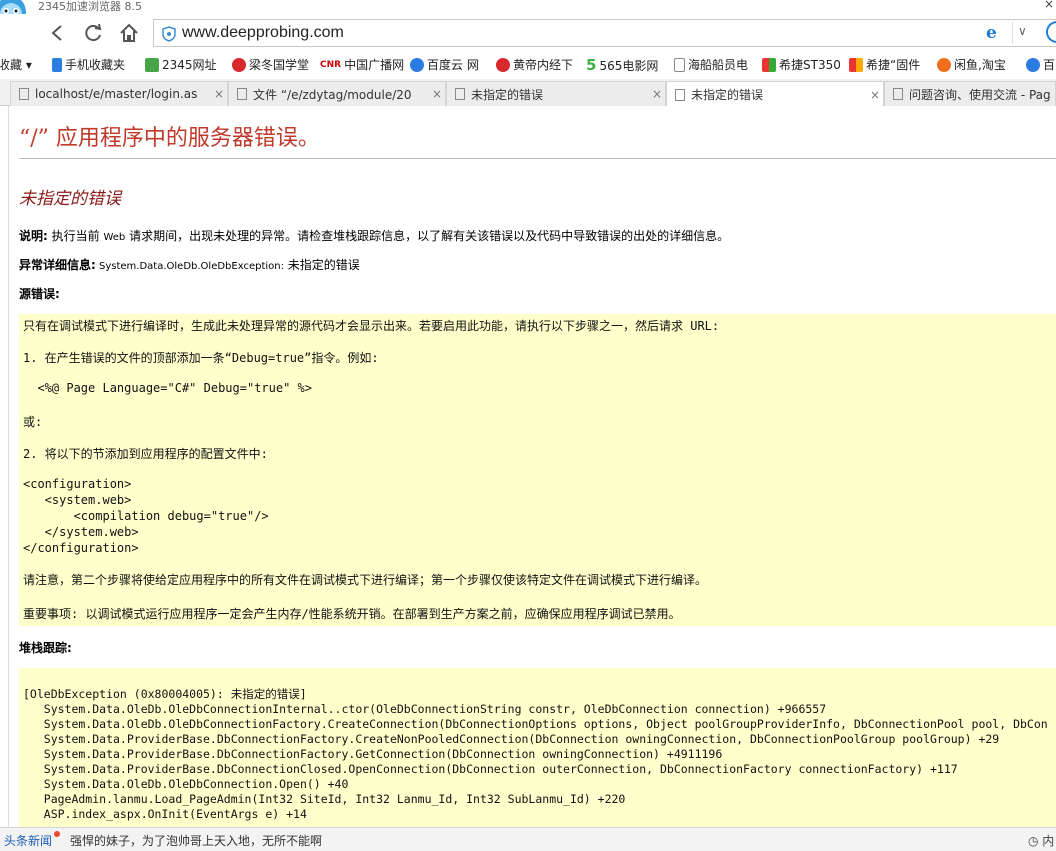 This screenshot has width=1056, height=851. What do you see at coordinates (201, 358) in the screenshot?
I see `source-line: 1. 在产生错误的文件的顶部添加一条“Debug=true”指令。例如:` at bounding box center [201, 358].